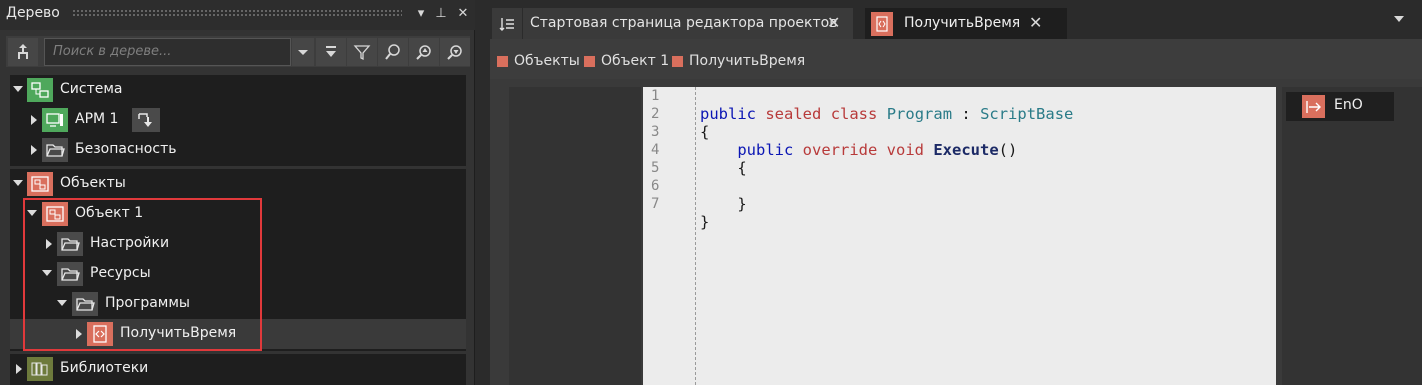 This screenshot has height=385, width=1422. What do you see at coordinates (455, 52) in the screenshot?
I see `find-next-icon` at bounding box center [455, 52].